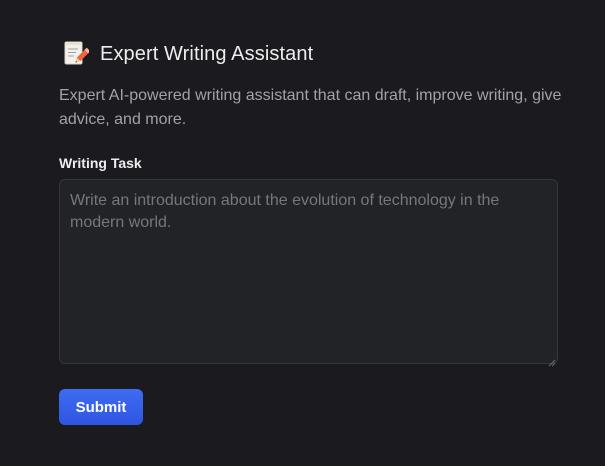 The height and width of the screenshot is (466, 605). I want to click on app-header: Expert Writing Assistant, so click(188, 54).